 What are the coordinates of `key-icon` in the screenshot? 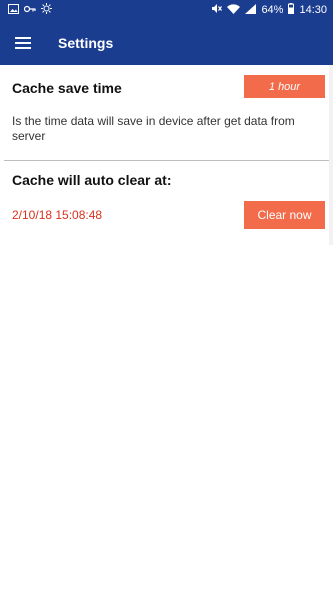 It's located at (29, 10).